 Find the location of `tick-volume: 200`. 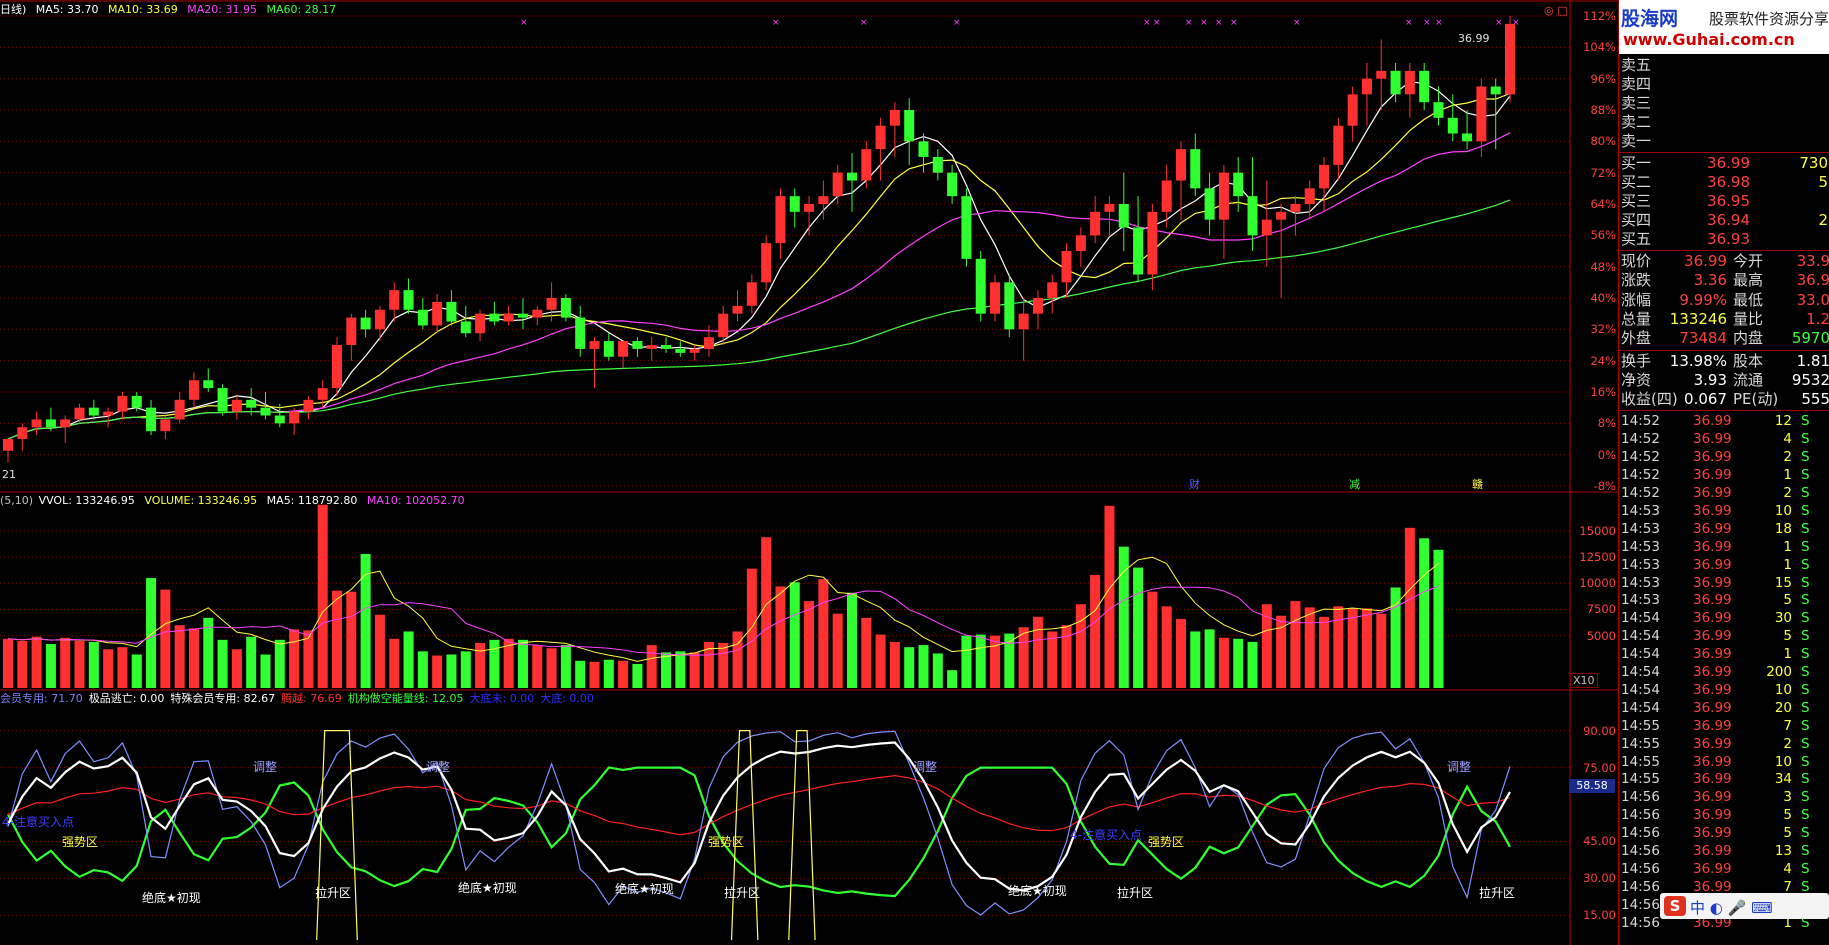

tick-volume: 200 is located at coordinates (1779, 672).